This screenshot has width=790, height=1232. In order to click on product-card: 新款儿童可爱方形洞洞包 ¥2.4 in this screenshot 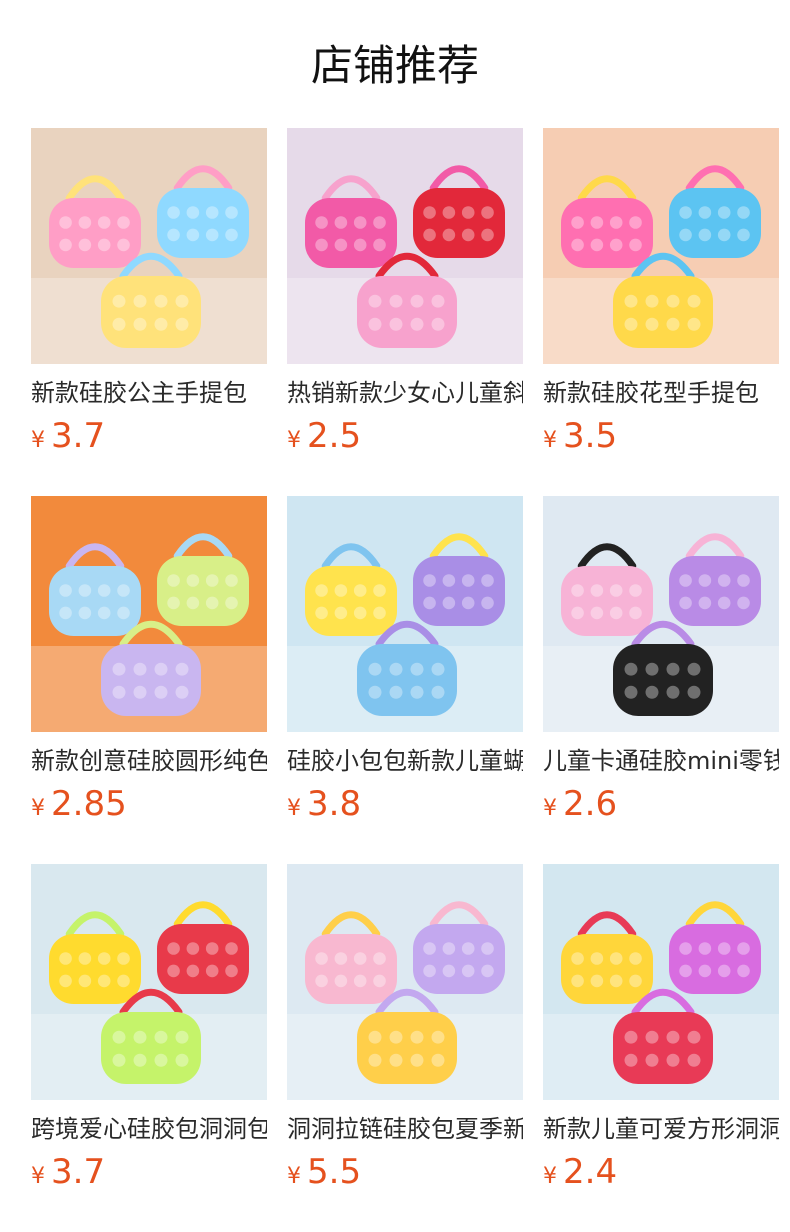, I will do `click(661, 1048)`.